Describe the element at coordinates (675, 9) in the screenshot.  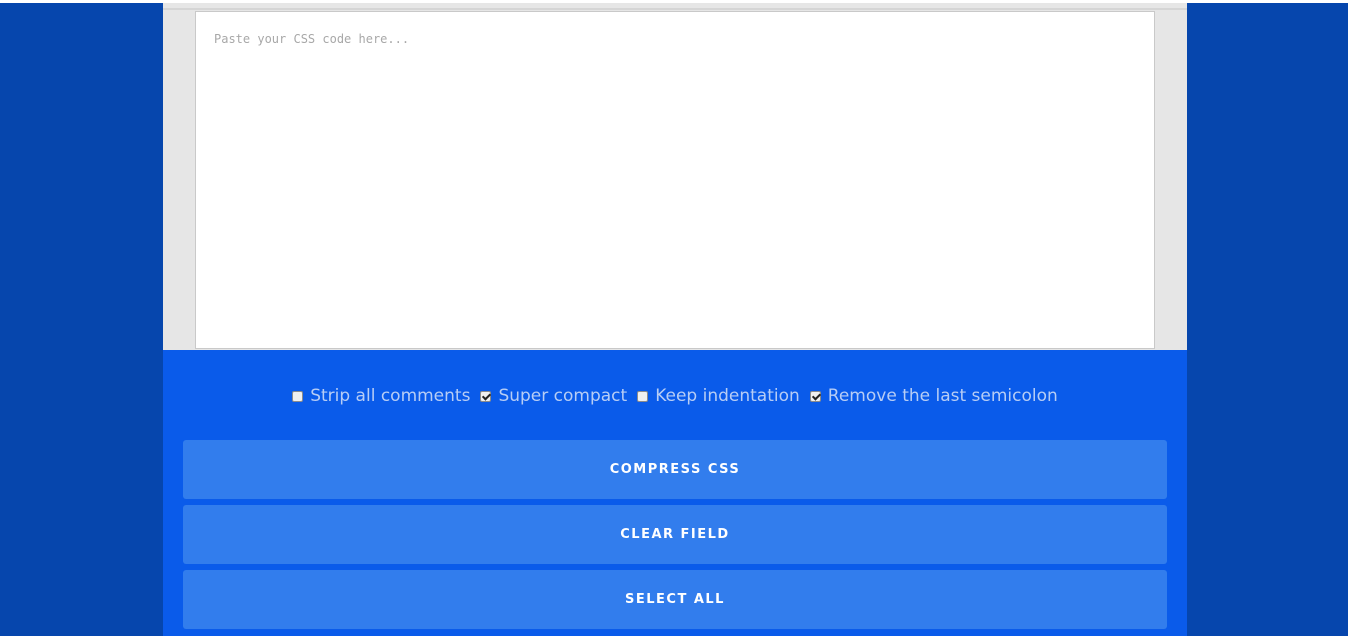
I see `editor-top-rule` at that location.